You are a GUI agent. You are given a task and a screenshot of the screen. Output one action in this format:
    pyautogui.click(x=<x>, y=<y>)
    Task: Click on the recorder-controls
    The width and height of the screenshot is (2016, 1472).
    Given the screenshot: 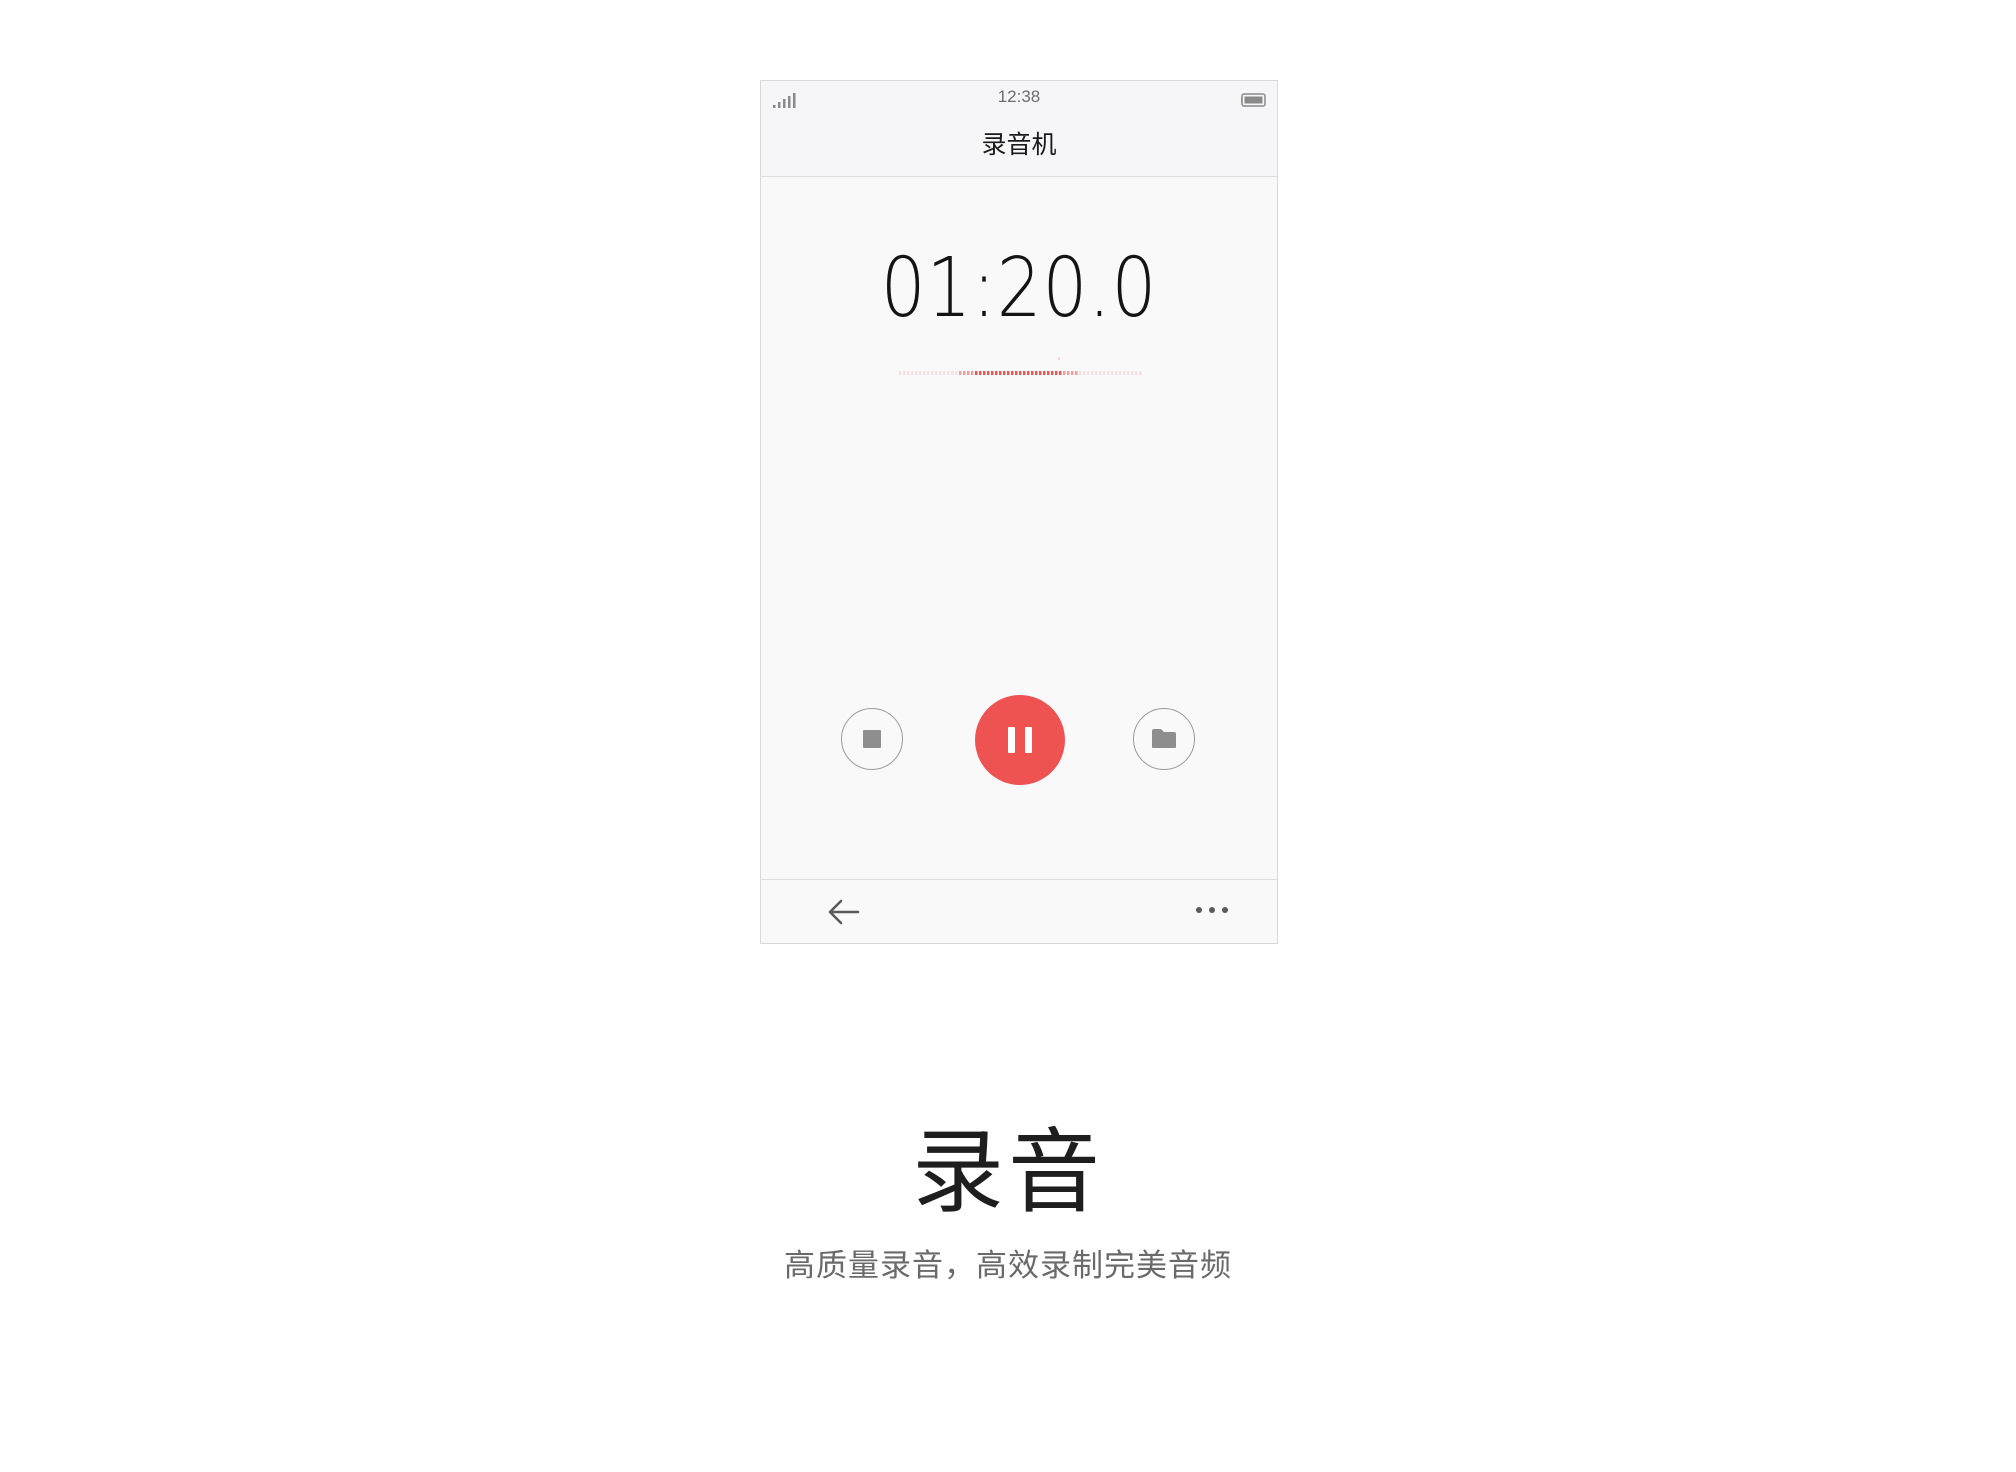 What is the action you would take?
    pyautogui.click(x=1019, y=512)
    